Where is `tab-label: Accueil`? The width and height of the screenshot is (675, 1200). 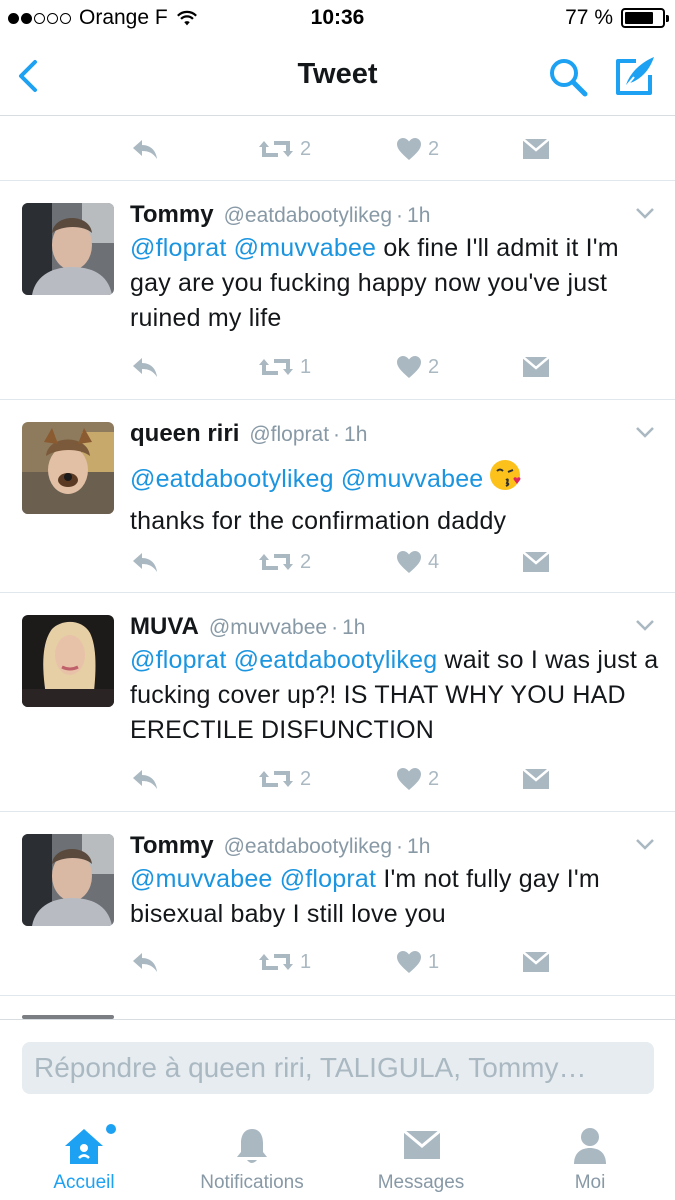 tab-label: Accueil is located at coordinates (84, 1182).